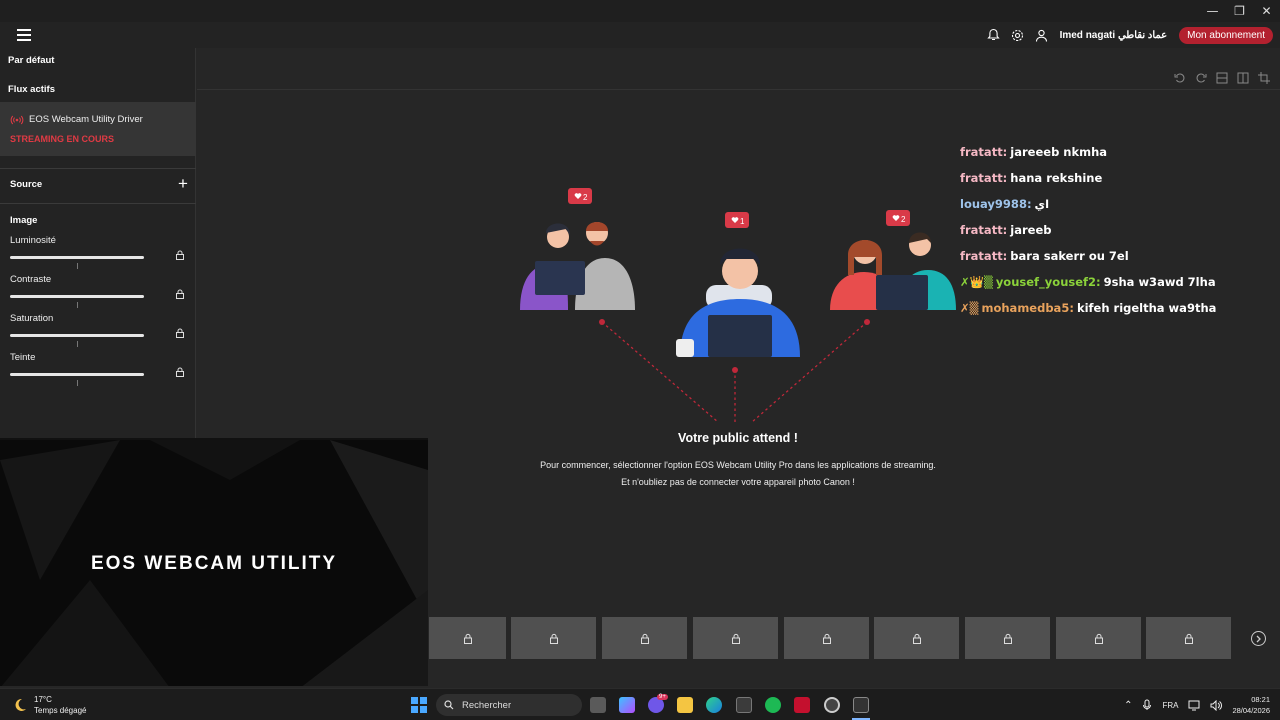 This screenshot has width=1280, height=720. I want to click on language-indicator: FRA, so click(1170, 705).